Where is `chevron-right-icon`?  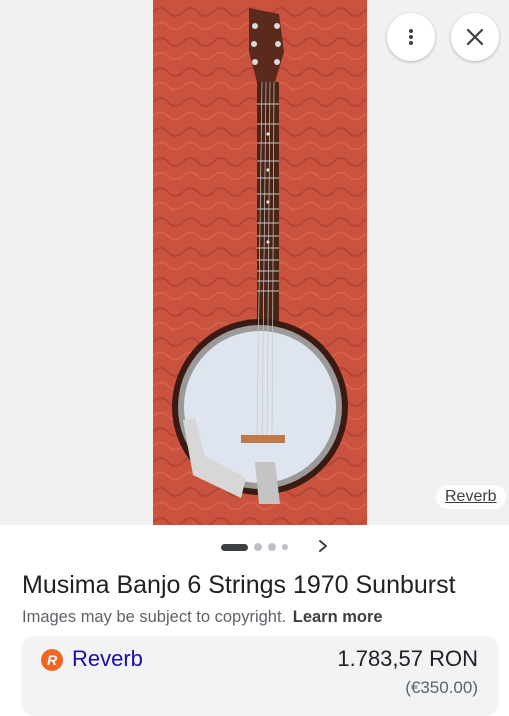 chevron-right-icon is located at coordinates (323, 546).